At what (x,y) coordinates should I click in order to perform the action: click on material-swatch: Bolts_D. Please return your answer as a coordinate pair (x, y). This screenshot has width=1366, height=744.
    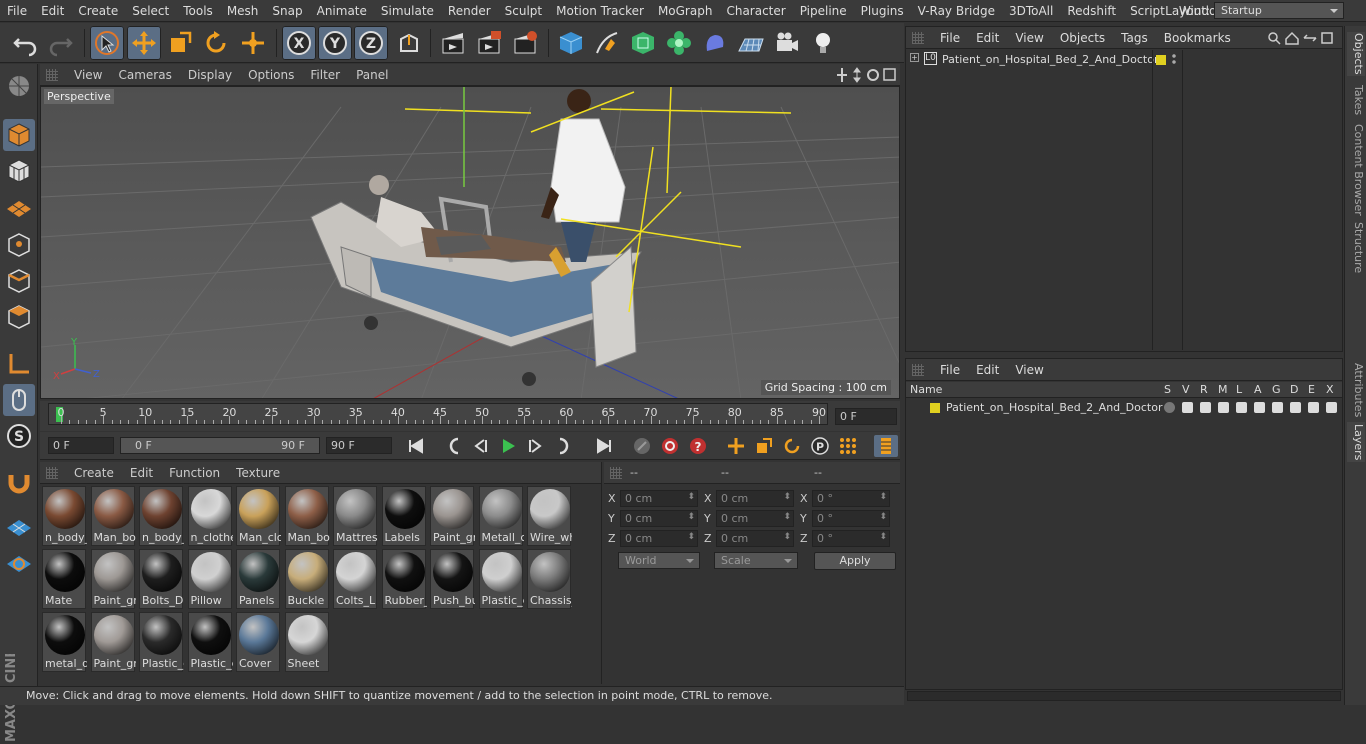
    Looking at the image, I should click on (161, 579).